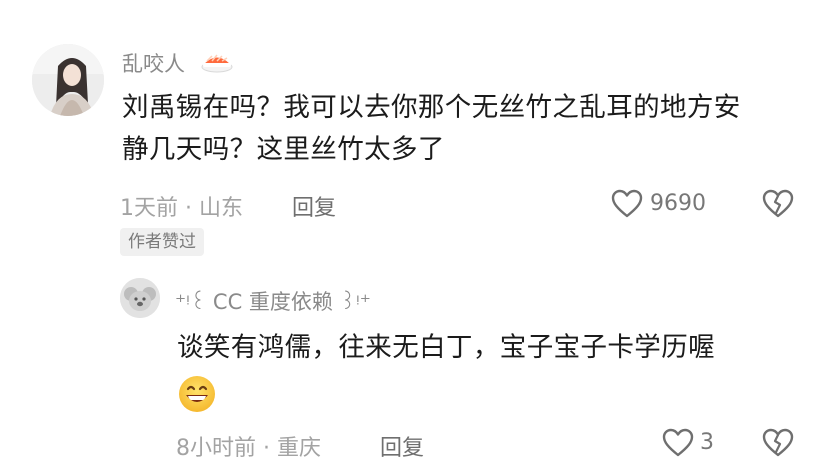  I want to click on reply-dislike-button, so click(778, 445).